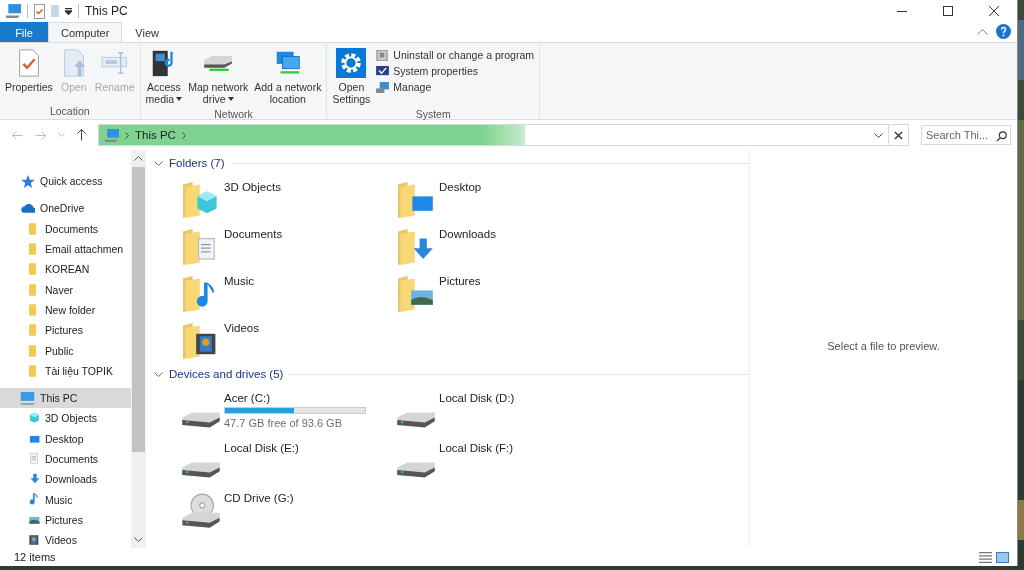  I want to click on ribbon-button: Uninstall or change a program, so click(455, 55).